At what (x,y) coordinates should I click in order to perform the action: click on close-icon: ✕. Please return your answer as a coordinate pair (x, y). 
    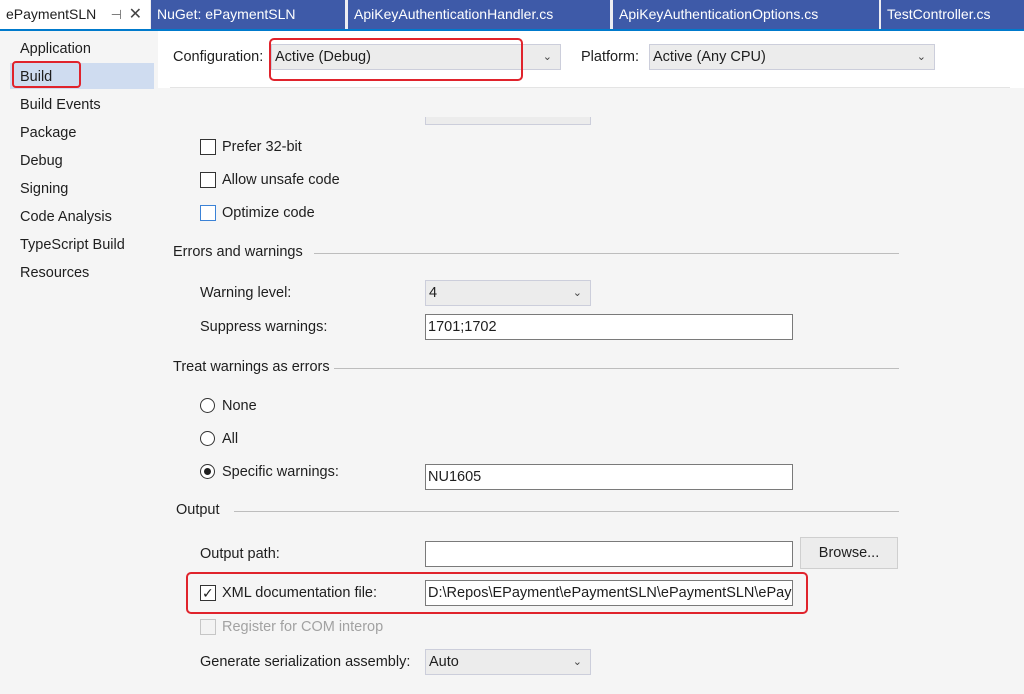
    Looking at the image, I should click on (135, 14).